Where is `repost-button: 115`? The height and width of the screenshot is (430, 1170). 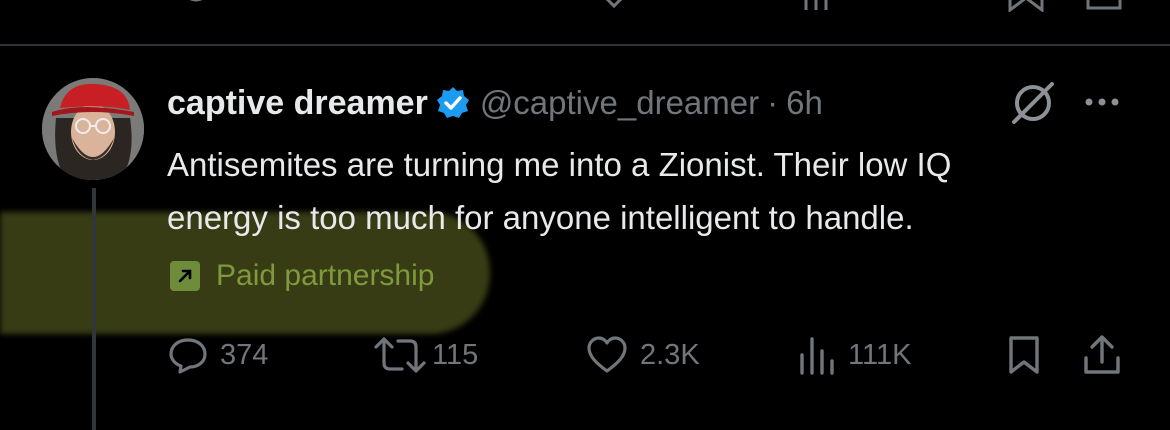
repost-button: 115 is located at coordinates (425, 355).